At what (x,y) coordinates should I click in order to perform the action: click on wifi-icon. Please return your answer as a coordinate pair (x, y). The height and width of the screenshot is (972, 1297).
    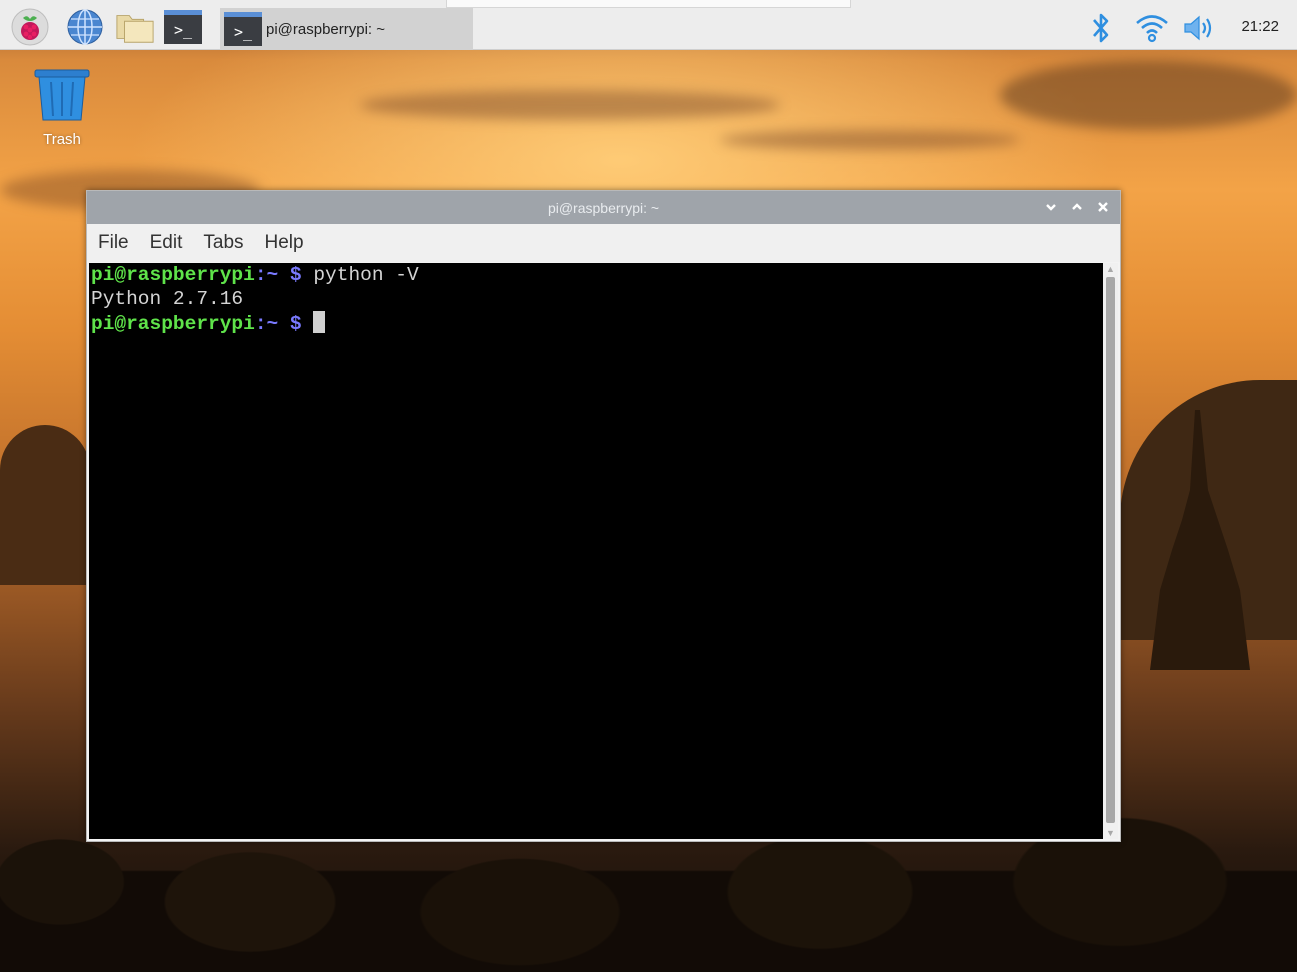
    Looking at the image, I should click on (1152, 29).